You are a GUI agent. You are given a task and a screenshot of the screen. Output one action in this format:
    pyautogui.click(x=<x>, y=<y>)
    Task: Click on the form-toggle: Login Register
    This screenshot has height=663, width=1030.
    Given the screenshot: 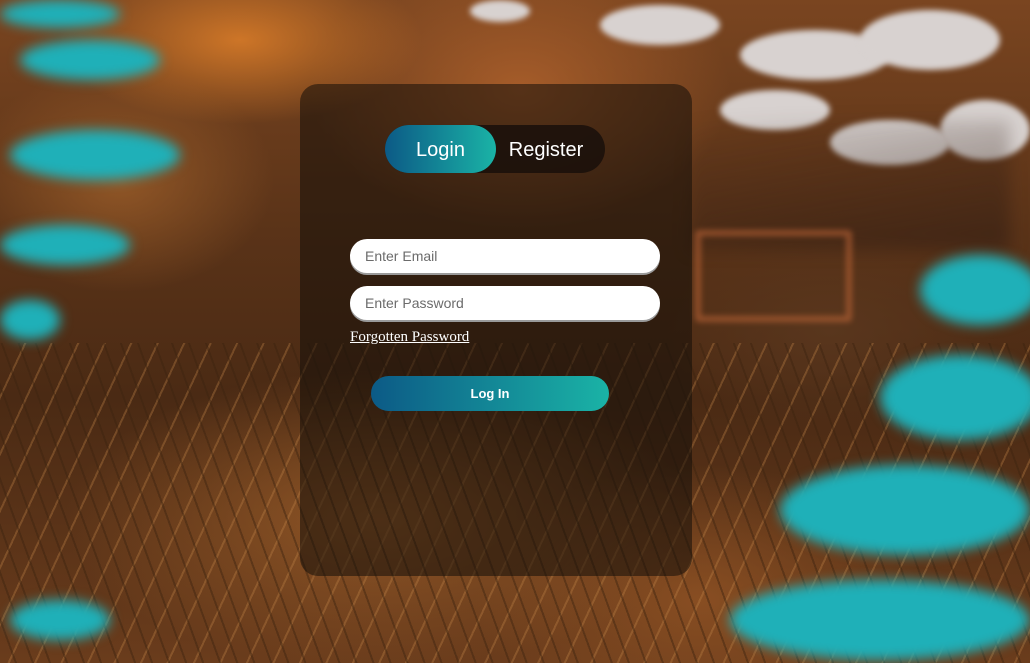 What is the action you would take?
    pyautogui.click(x=495, y=149)
    